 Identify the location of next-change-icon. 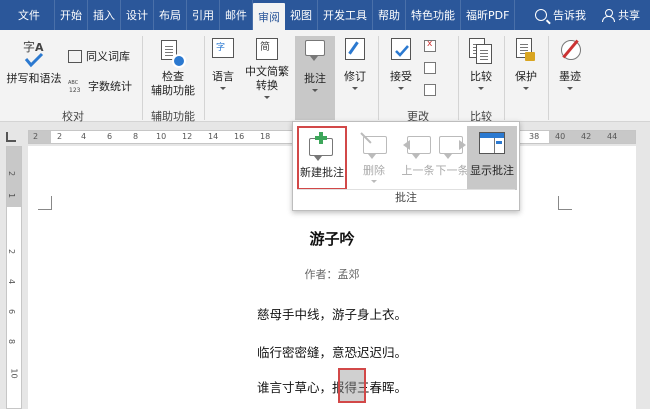
(430, 90).